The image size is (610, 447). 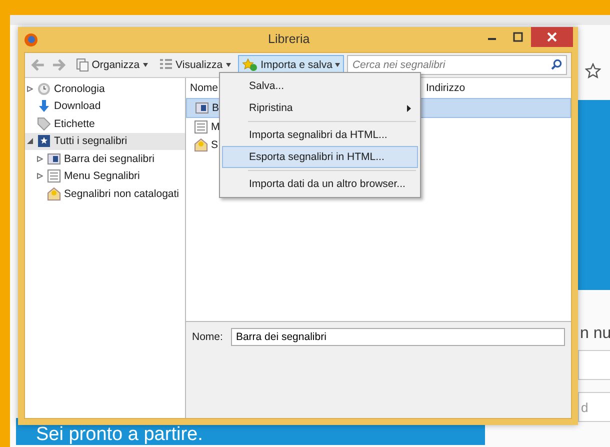 What do you see at coordinates (119, 434) in the screenshot?
I see `headline: Sei pronto a partire.` at bounding box center [119, 434].